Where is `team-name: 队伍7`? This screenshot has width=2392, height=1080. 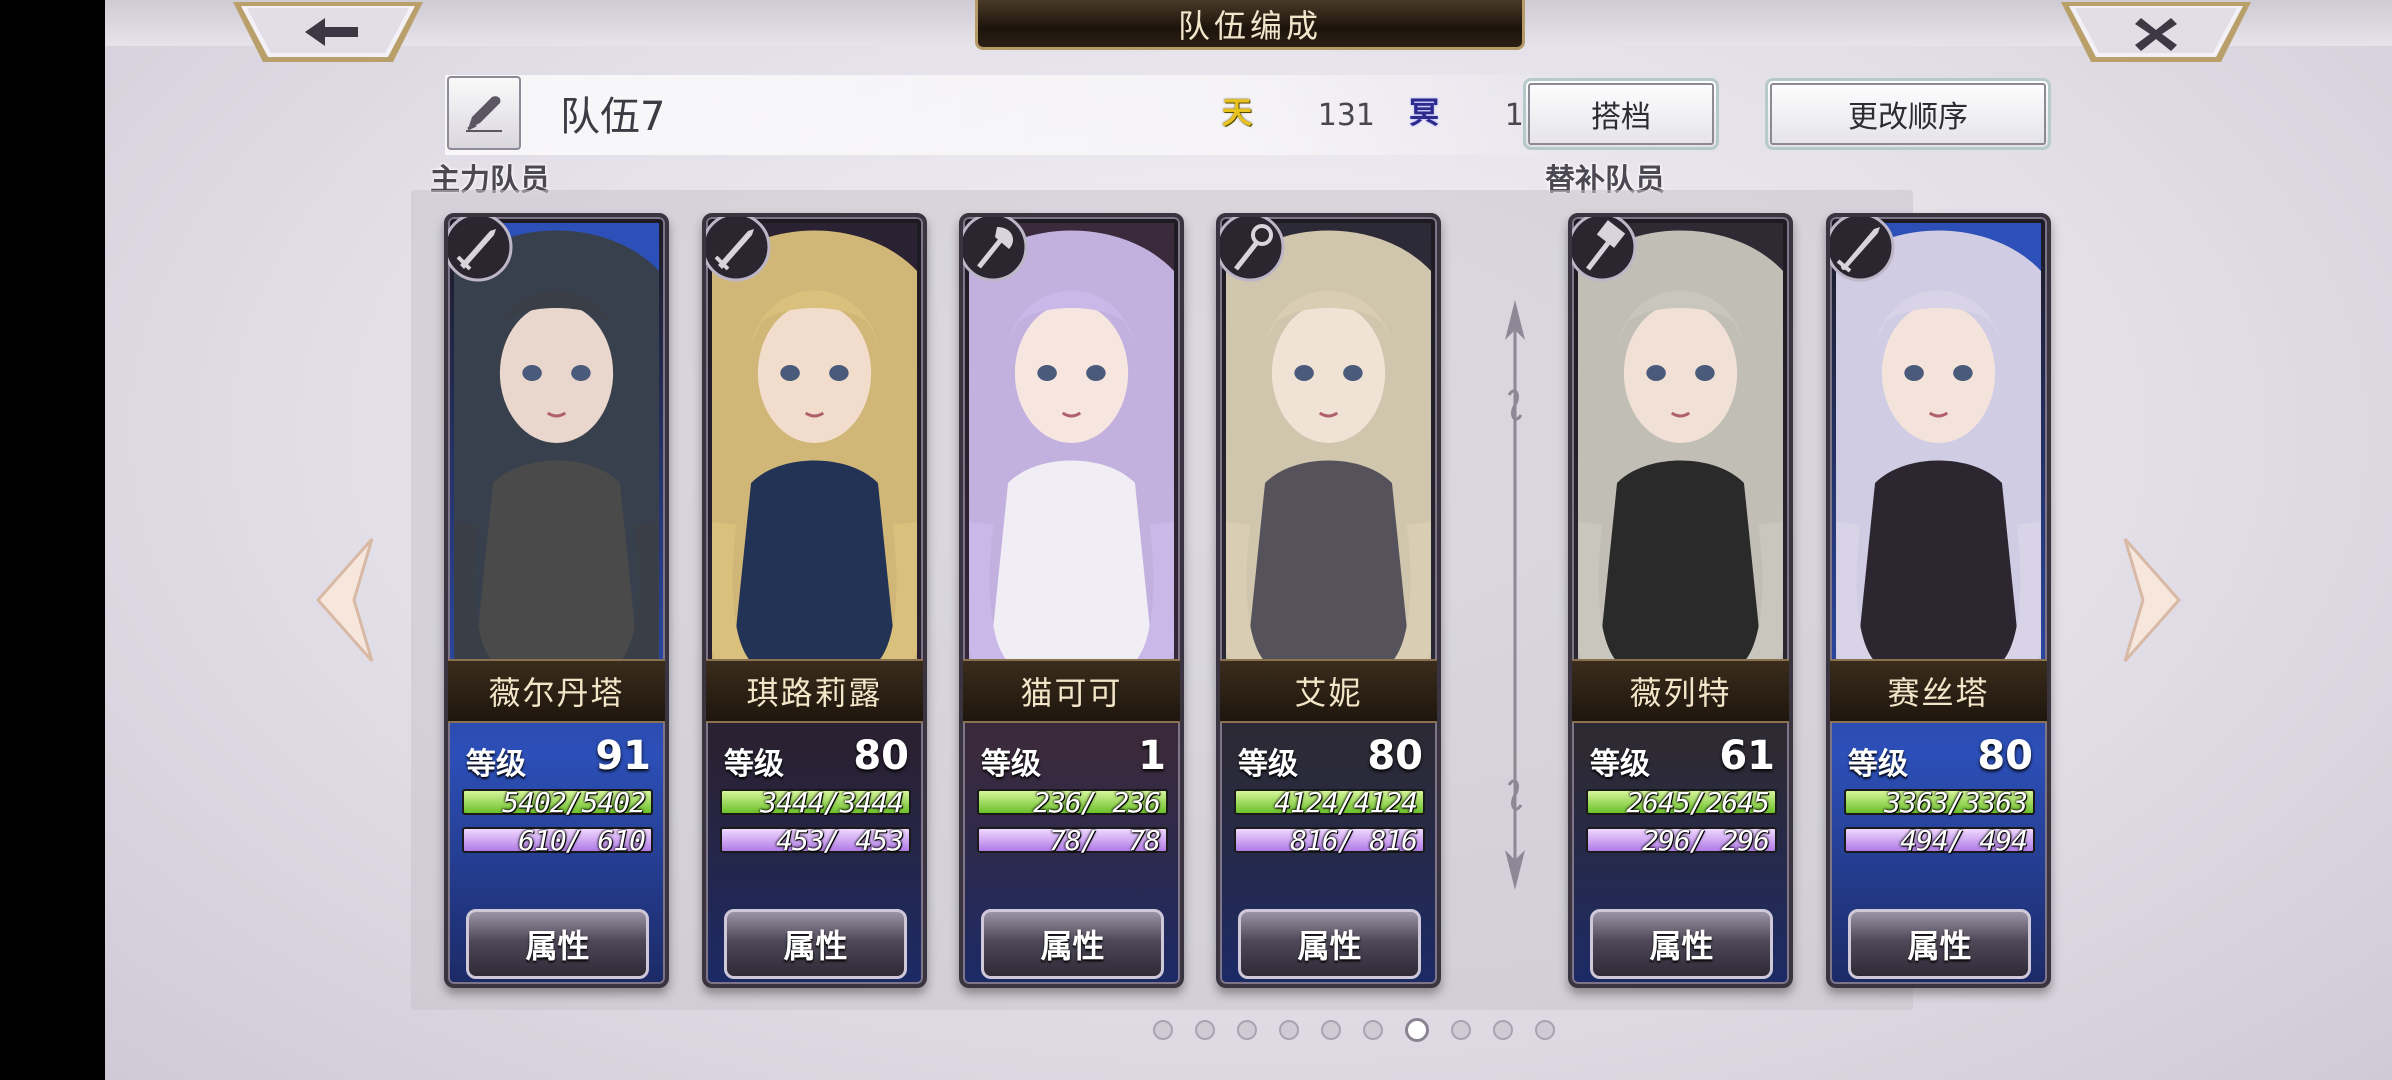
team-name: 队伍7 is located at coordinates (613, 117).